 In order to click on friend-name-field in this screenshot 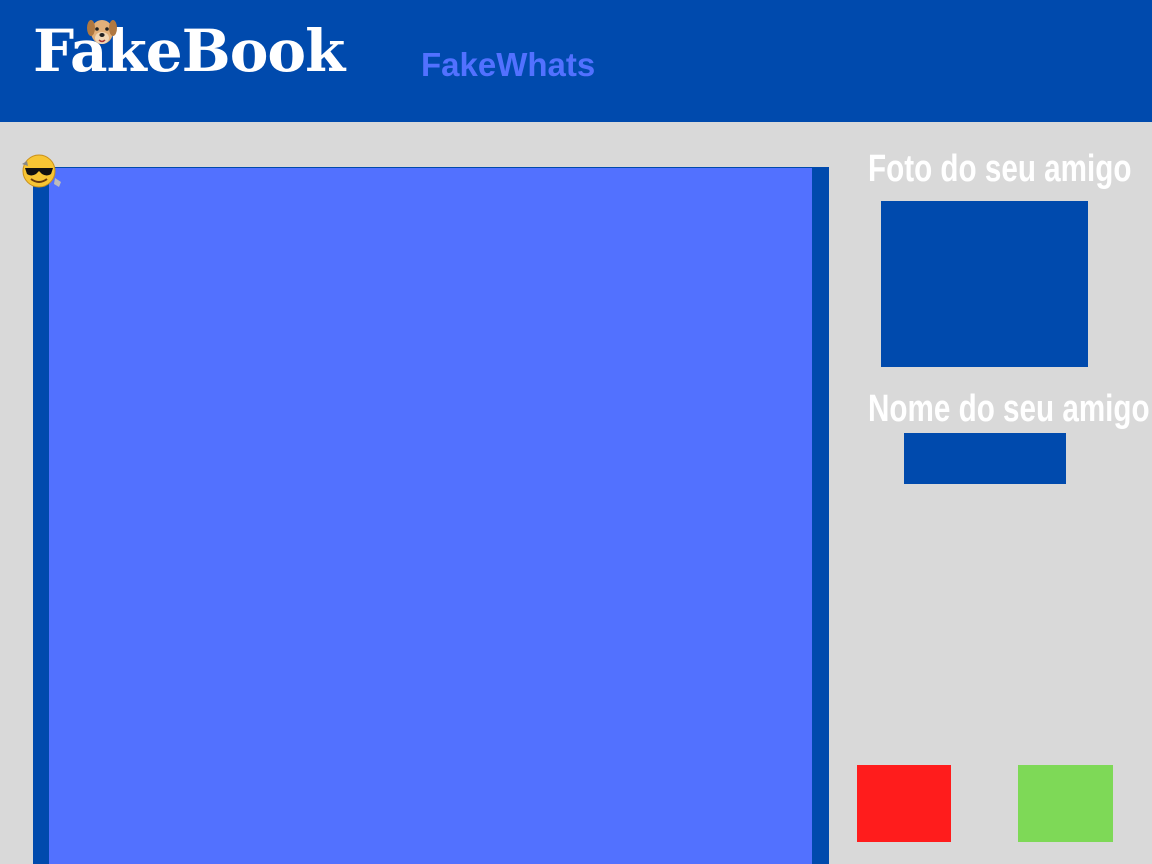, I will do `click(985, 458)`.